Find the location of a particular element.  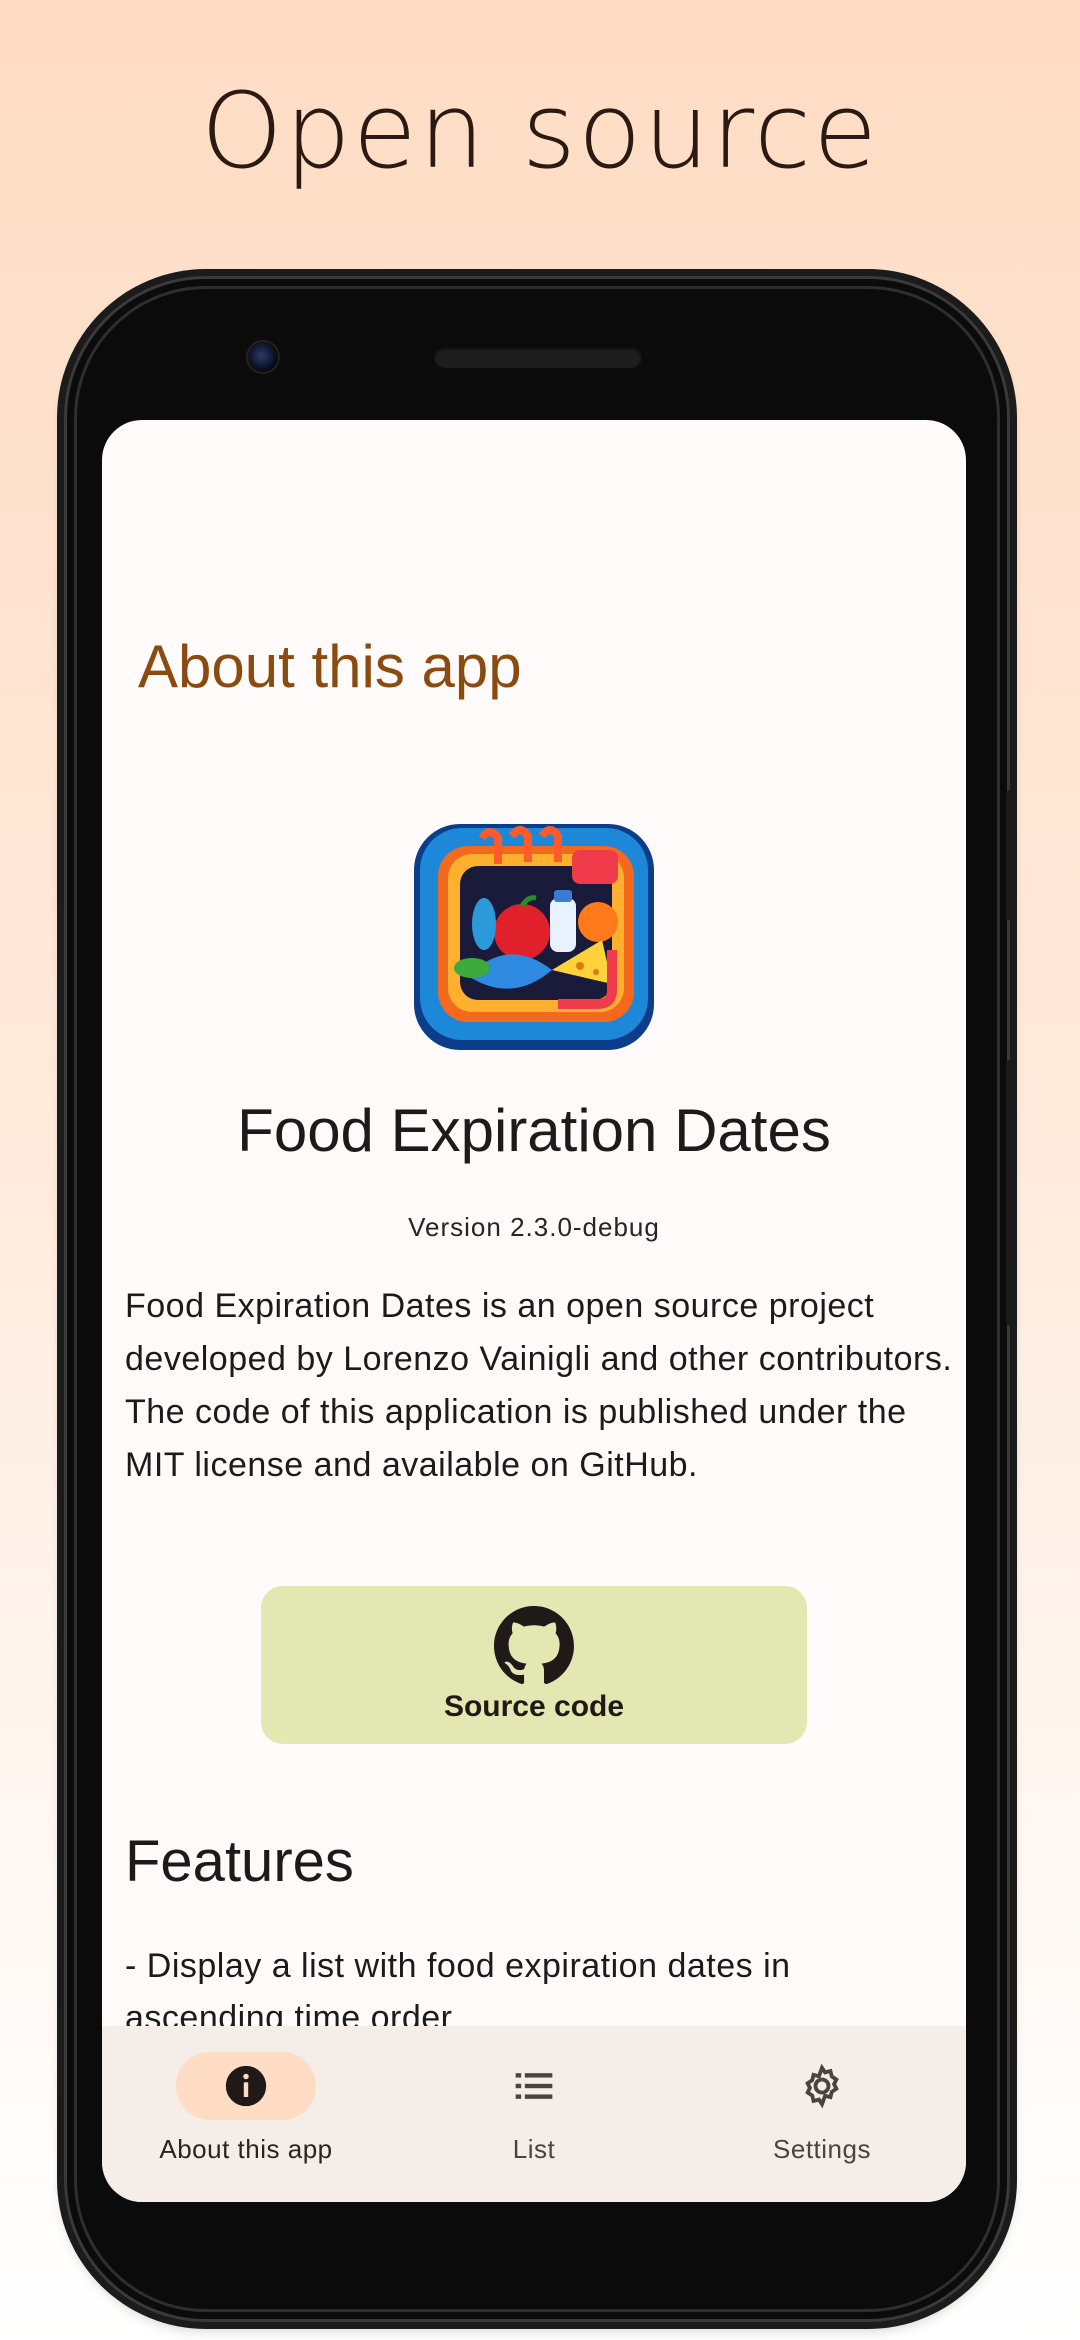

nav-item-settings: Settings is located at coordinates (822, 2114).